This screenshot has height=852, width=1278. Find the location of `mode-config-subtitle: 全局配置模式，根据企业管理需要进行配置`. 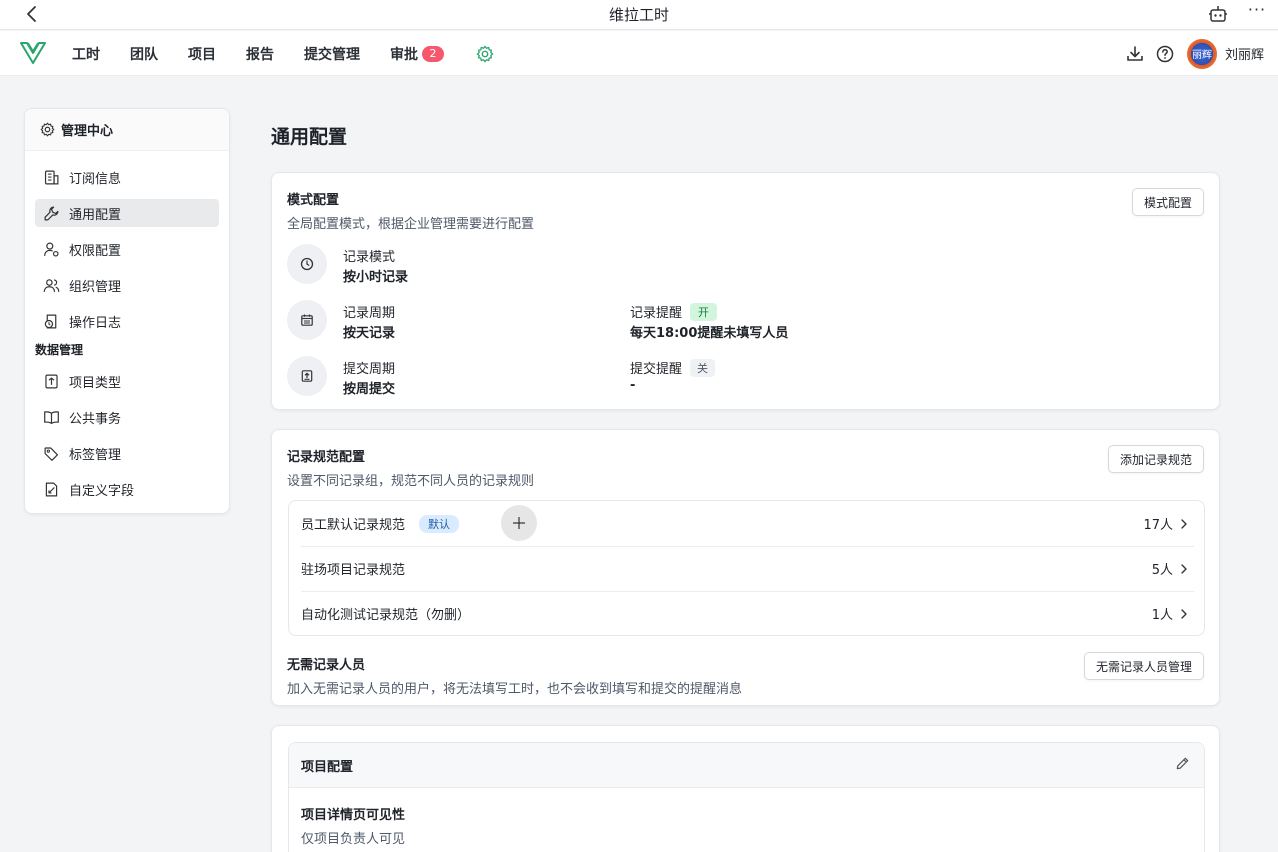

mode-config-subtitle: 全局配置模式，根据企业管理需要进行配置 is located at coordinates (411, 224).